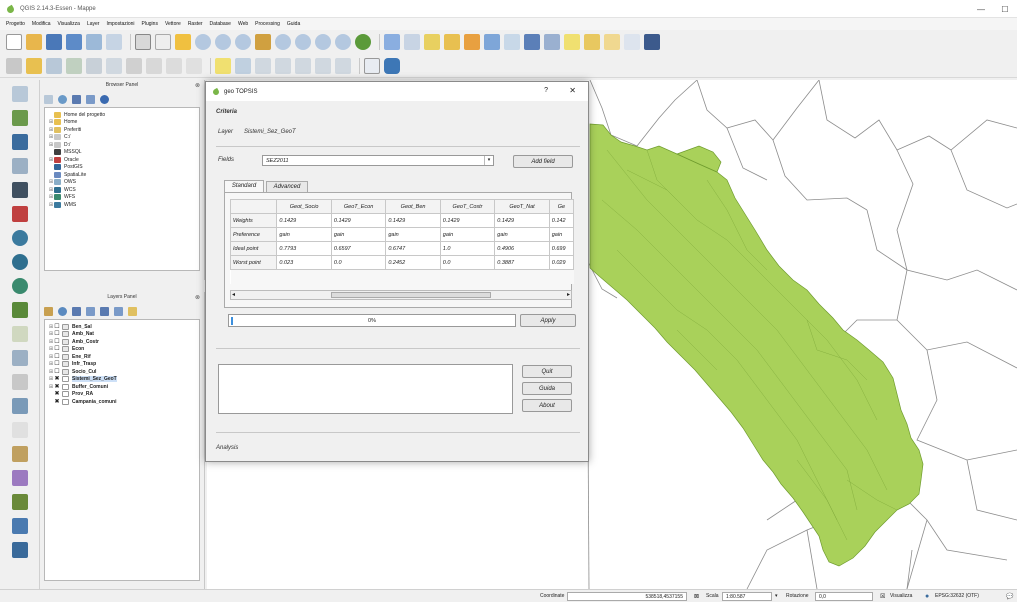 The image size is (1017, 602). What do you see at coordinates (632, 42) in the screenshot?
I see `text-annotation-icon` at bounding box center [632, 42].